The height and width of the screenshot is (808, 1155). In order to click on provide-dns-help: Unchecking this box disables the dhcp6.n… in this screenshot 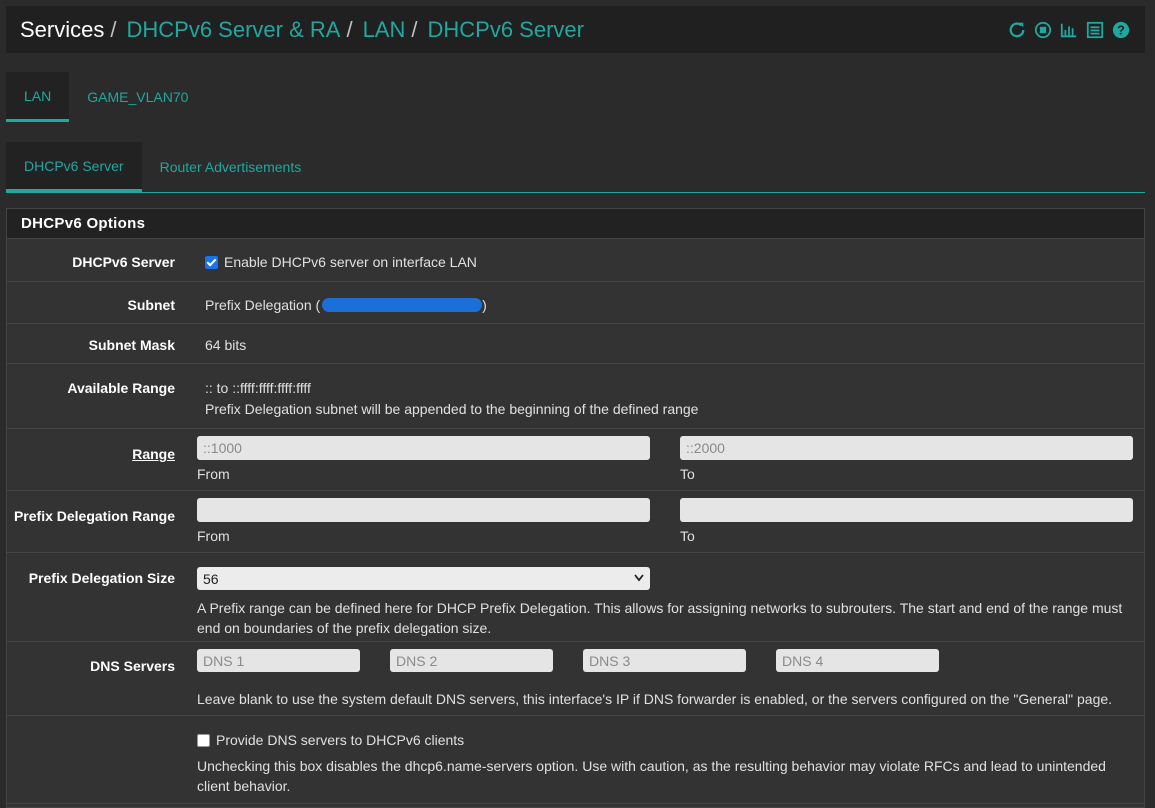, I will do `click(651, 776)`.